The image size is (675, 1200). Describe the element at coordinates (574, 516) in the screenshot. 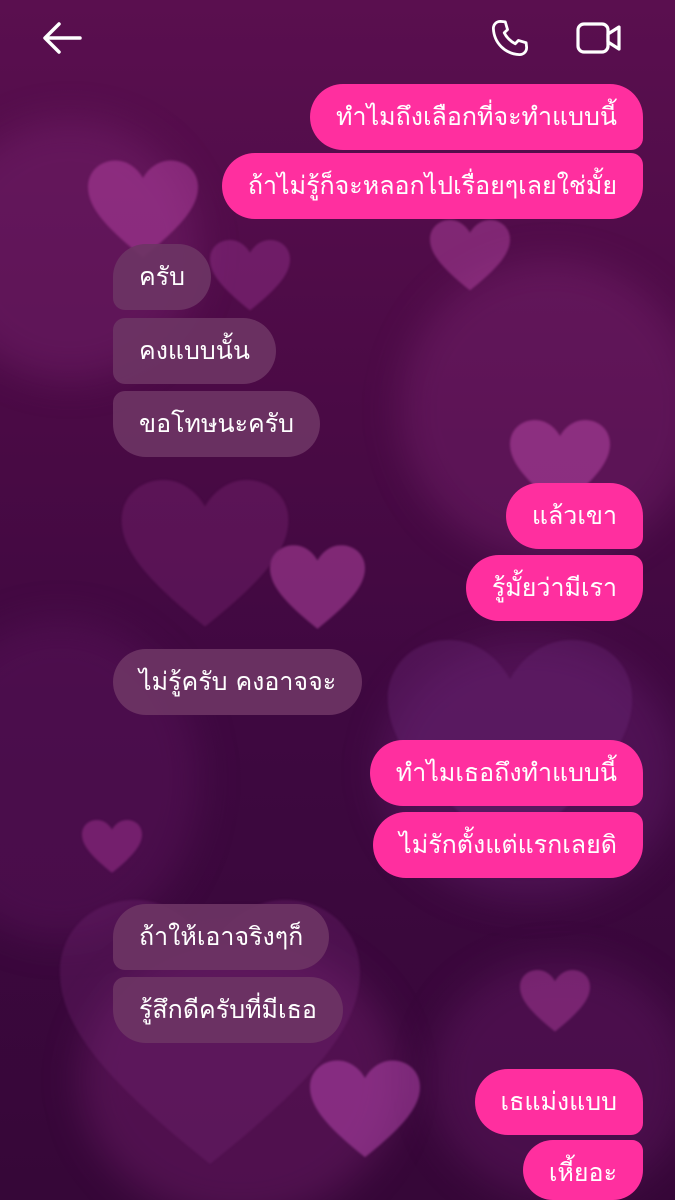

I see `outgoing-message: แล้วเขา` at that location.